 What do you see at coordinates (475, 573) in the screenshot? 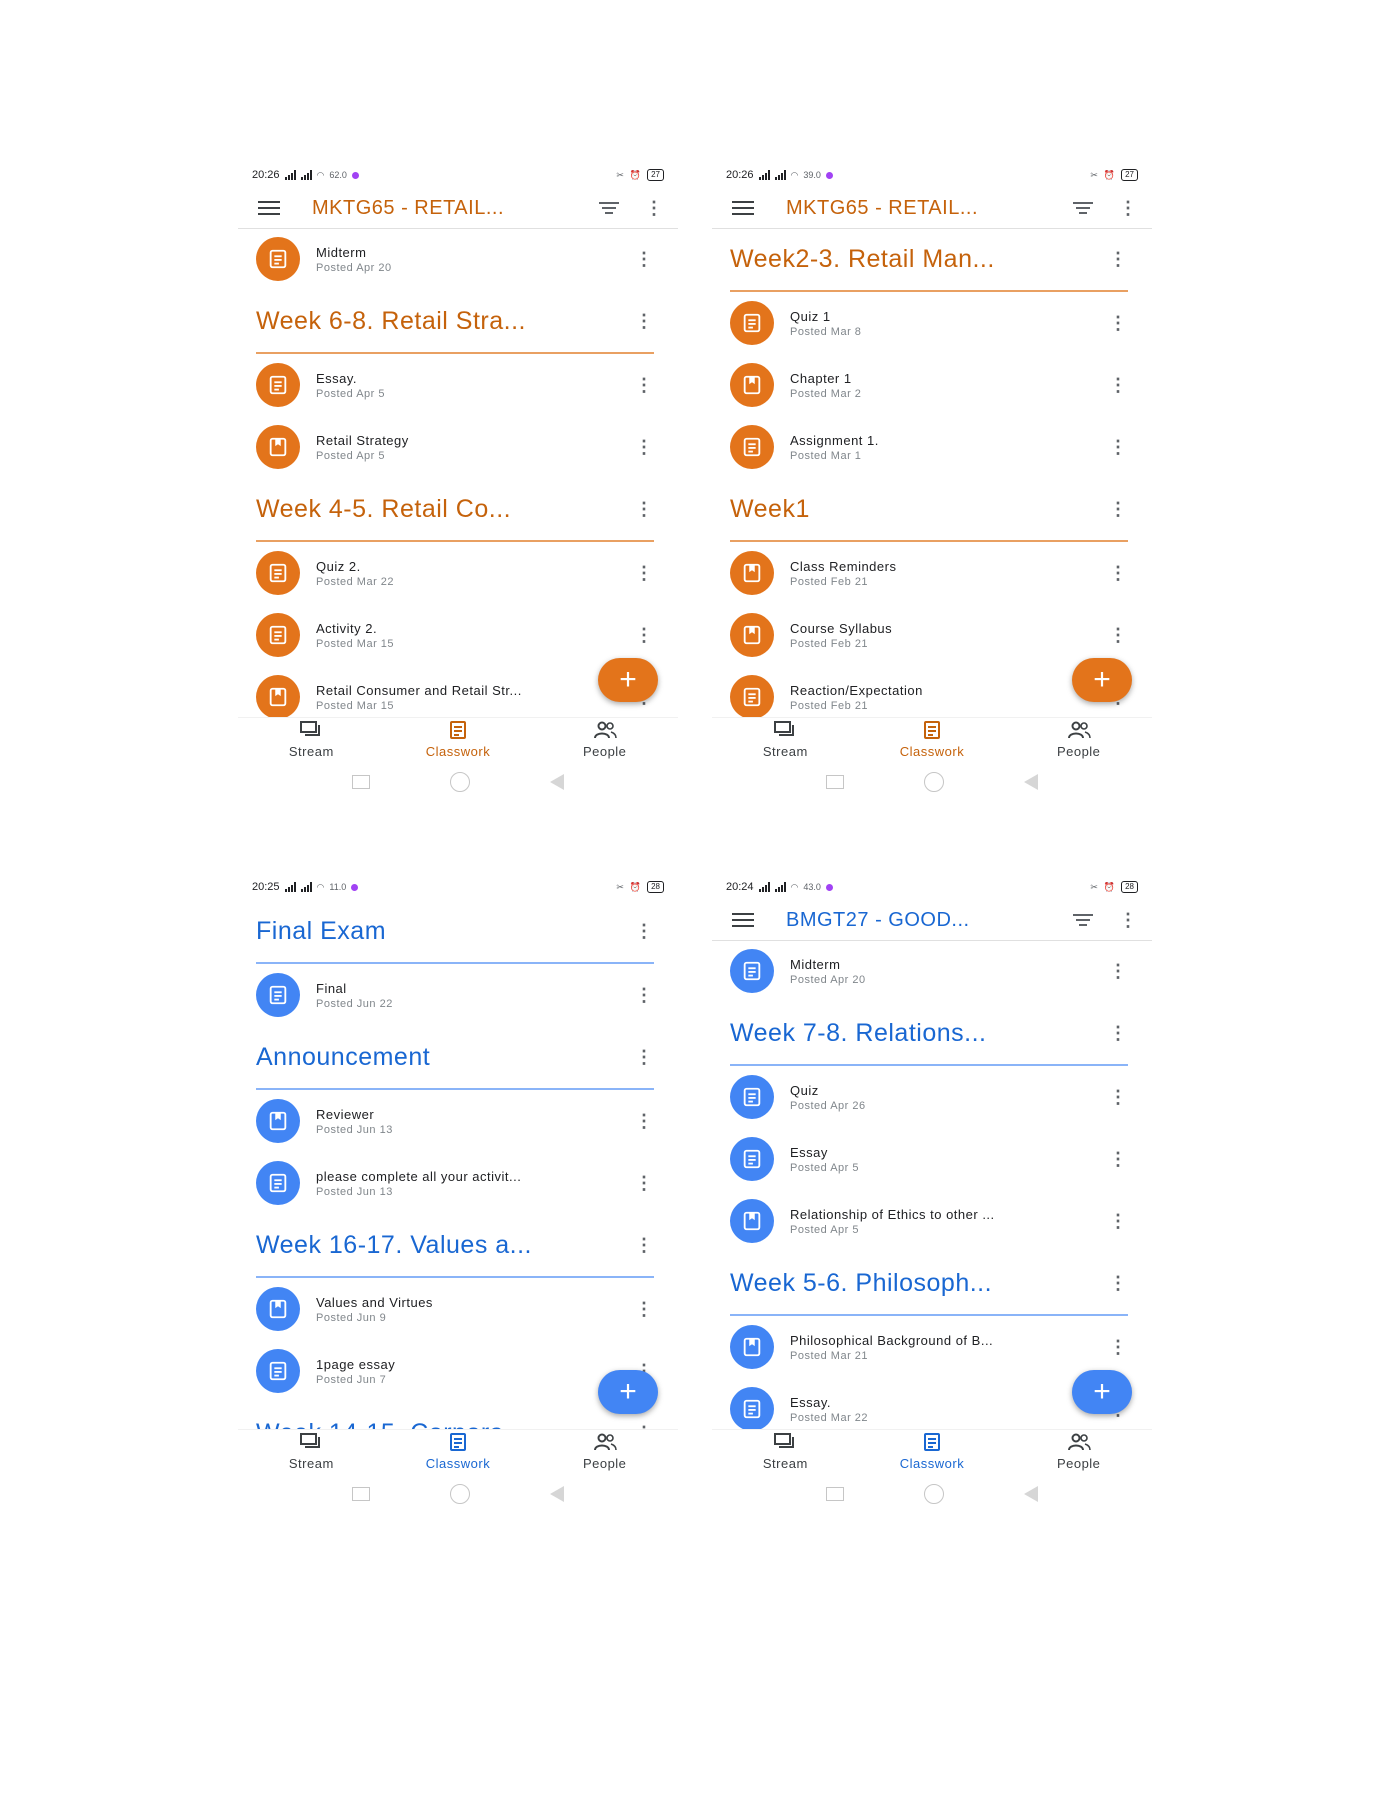
I see `item-text: Quiz 2. Posted Mar 22` at bounding box center [475, 573].